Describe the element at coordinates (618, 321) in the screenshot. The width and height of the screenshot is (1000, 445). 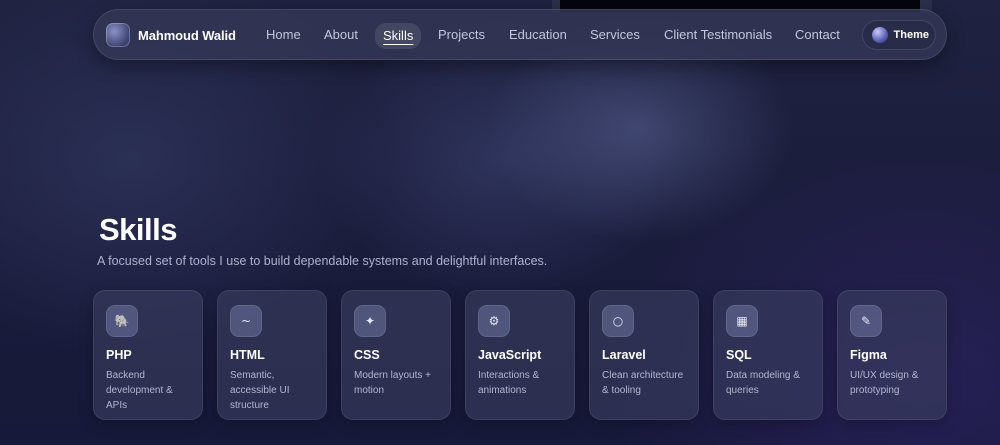
I see `circle-icon: ○` at that location.